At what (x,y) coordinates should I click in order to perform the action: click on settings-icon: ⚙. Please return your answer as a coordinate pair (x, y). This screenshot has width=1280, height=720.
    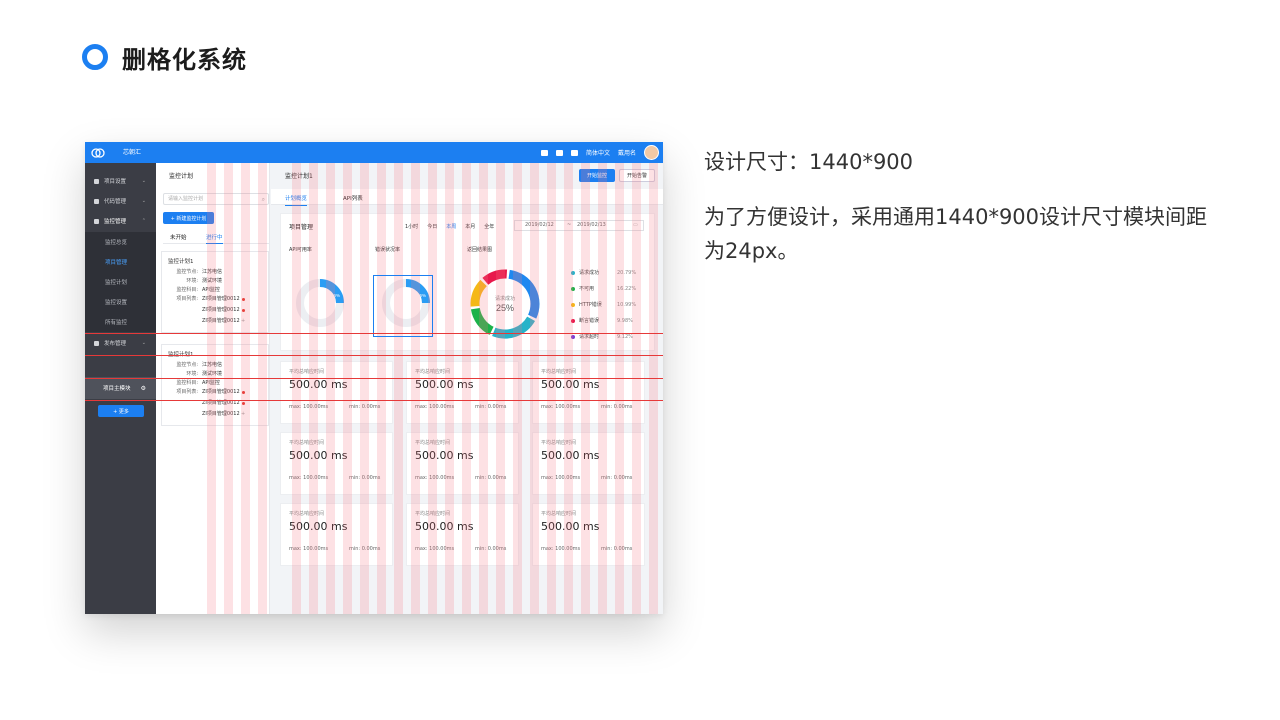
    Looking at the image, I should click on (143, 388).